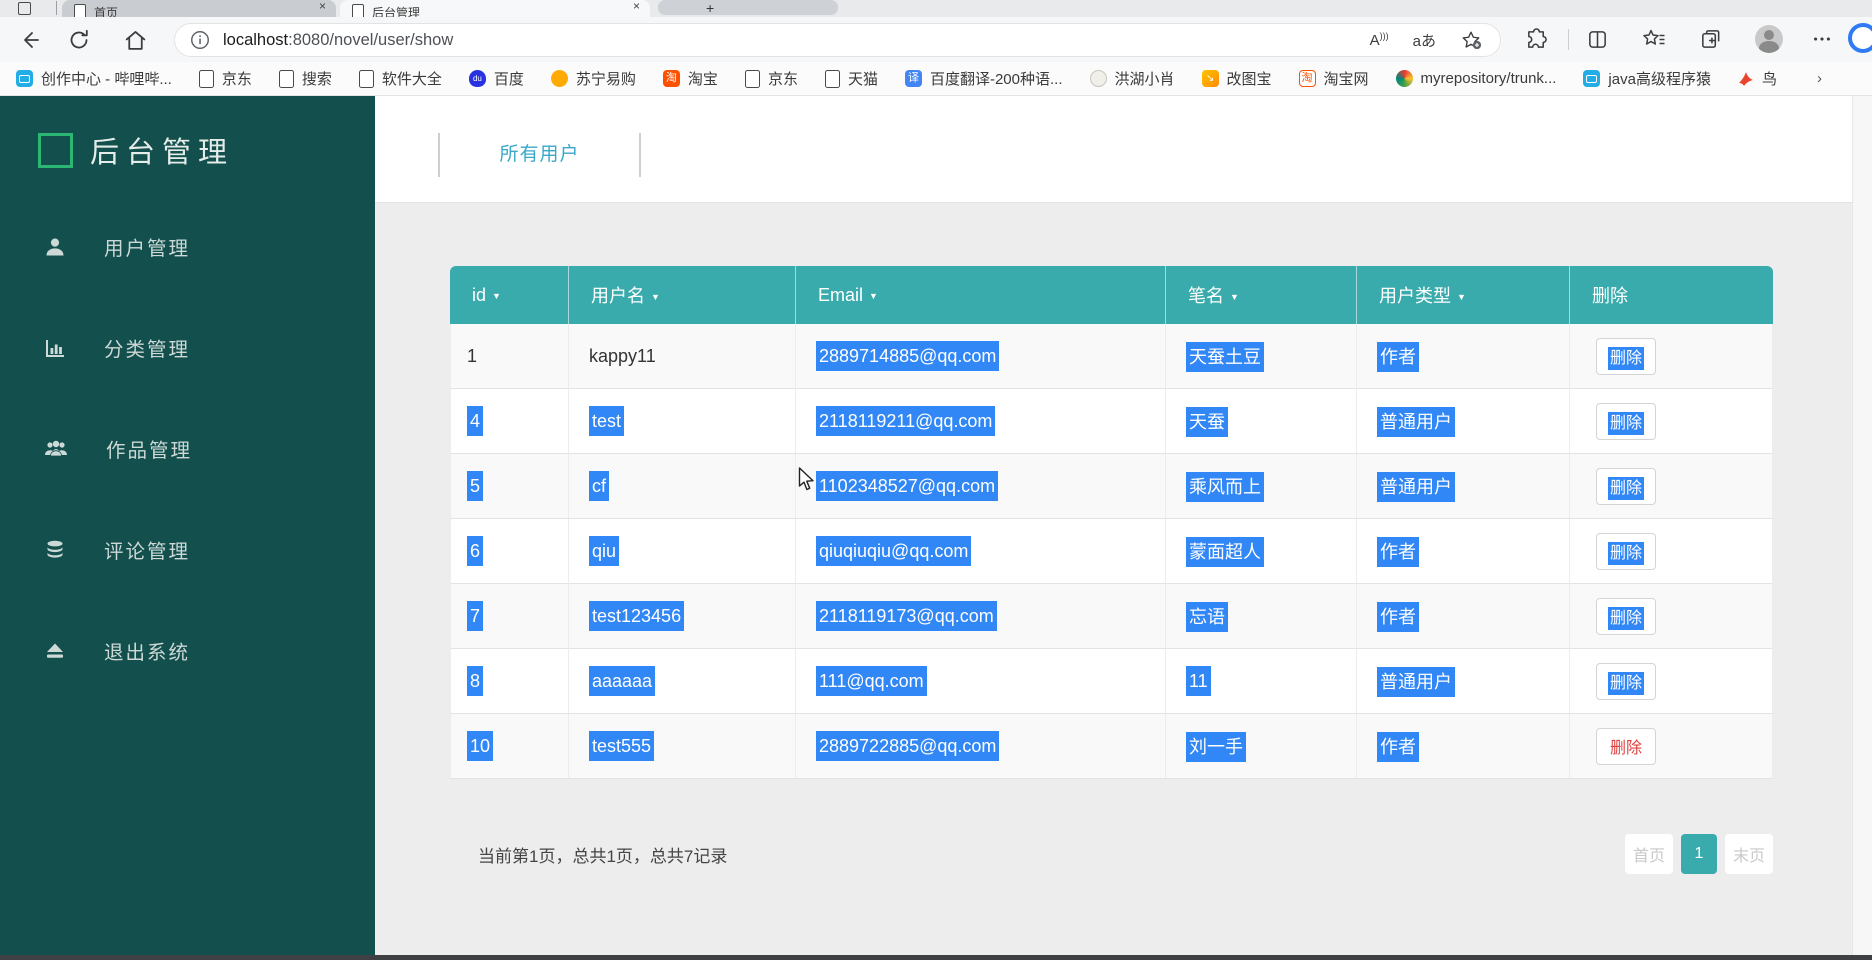 This screenshot has width=1872, height=960. I want to click on header-id: id ▼, so click(509, 295).